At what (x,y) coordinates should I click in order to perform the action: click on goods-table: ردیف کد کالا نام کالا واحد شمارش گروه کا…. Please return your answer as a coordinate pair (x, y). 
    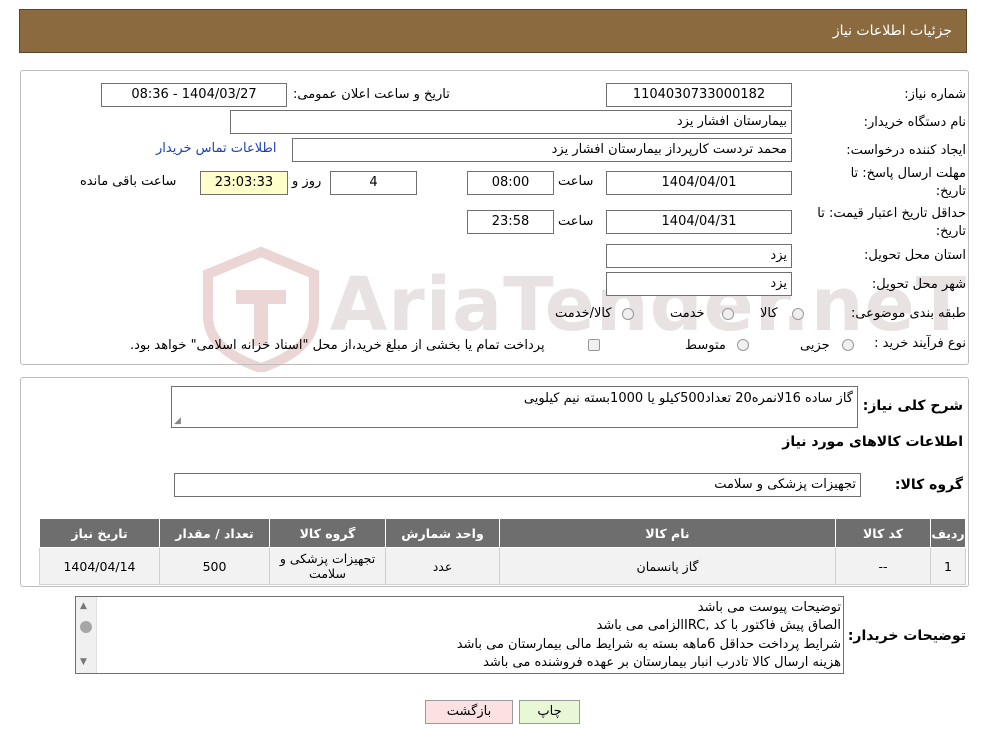
    Looking at the image, I should click on (502, 551).